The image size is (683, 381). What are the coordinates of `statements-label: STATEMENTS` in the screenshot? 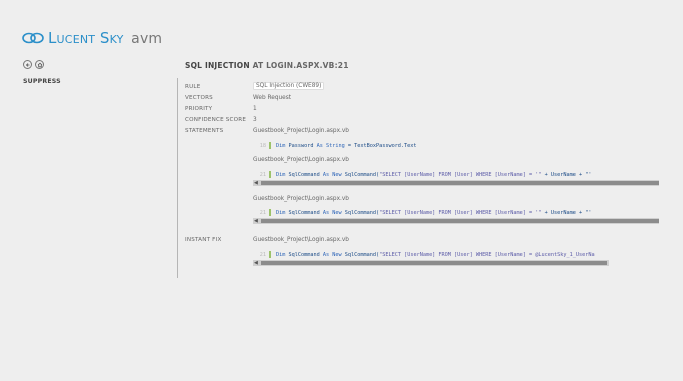 It's located at (204, 131).